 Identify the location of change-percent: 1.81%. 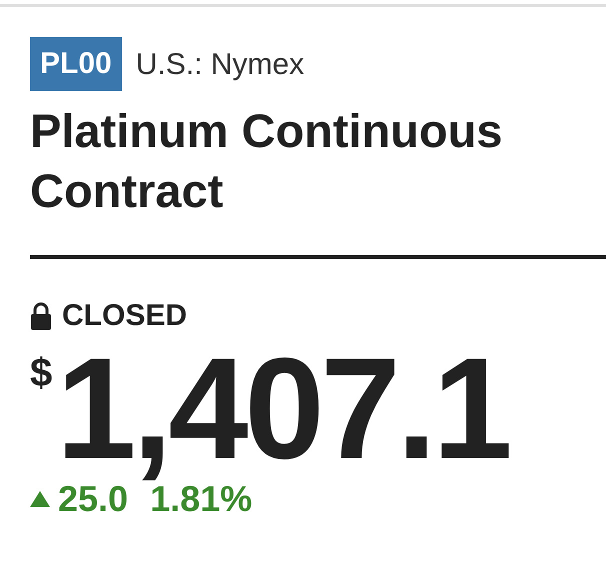
(201, 499).